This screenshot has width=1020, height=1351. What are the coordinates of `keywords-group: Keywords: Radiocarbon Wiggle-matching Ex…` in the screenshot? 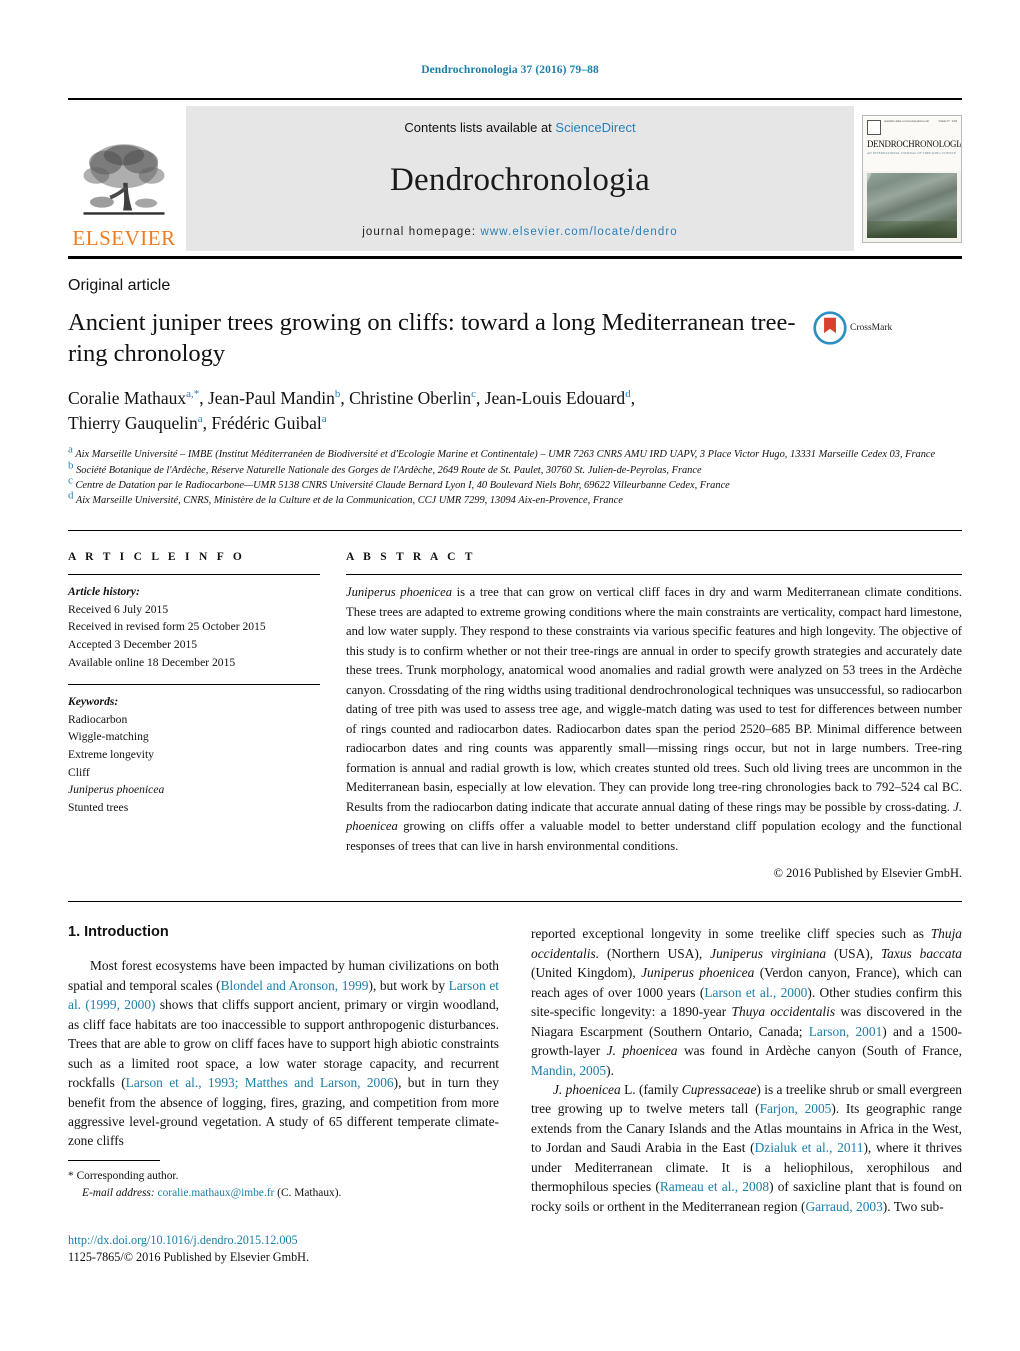 It's located at (194, 754).